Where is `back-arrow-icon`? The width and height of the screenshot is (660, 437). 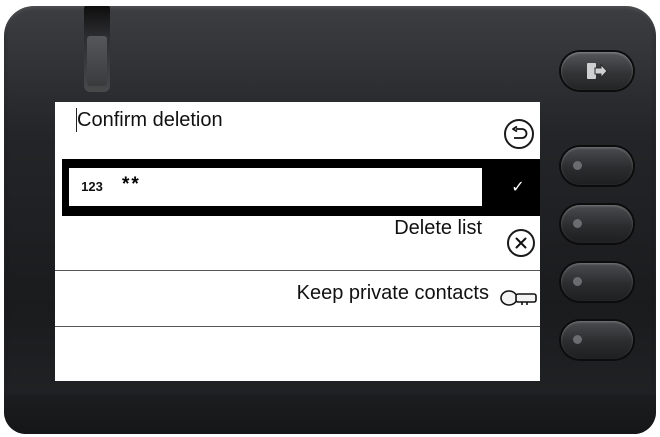
back-arrow-icon is located at coordinates (520, 132).